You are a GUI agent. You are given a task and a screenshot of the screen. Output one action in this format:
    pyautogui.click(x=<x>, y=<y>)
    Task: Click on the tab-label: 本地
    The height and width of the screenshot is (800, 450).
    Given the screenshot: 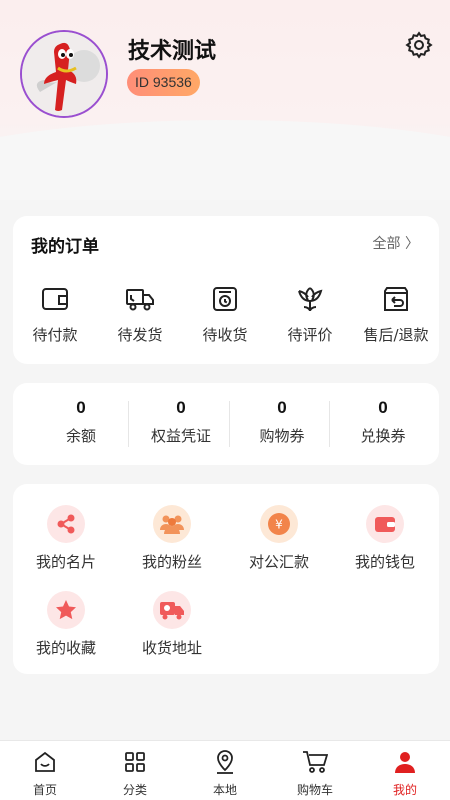 What is the action you would take?
    pyautogui.click(x=224, y=790)
    